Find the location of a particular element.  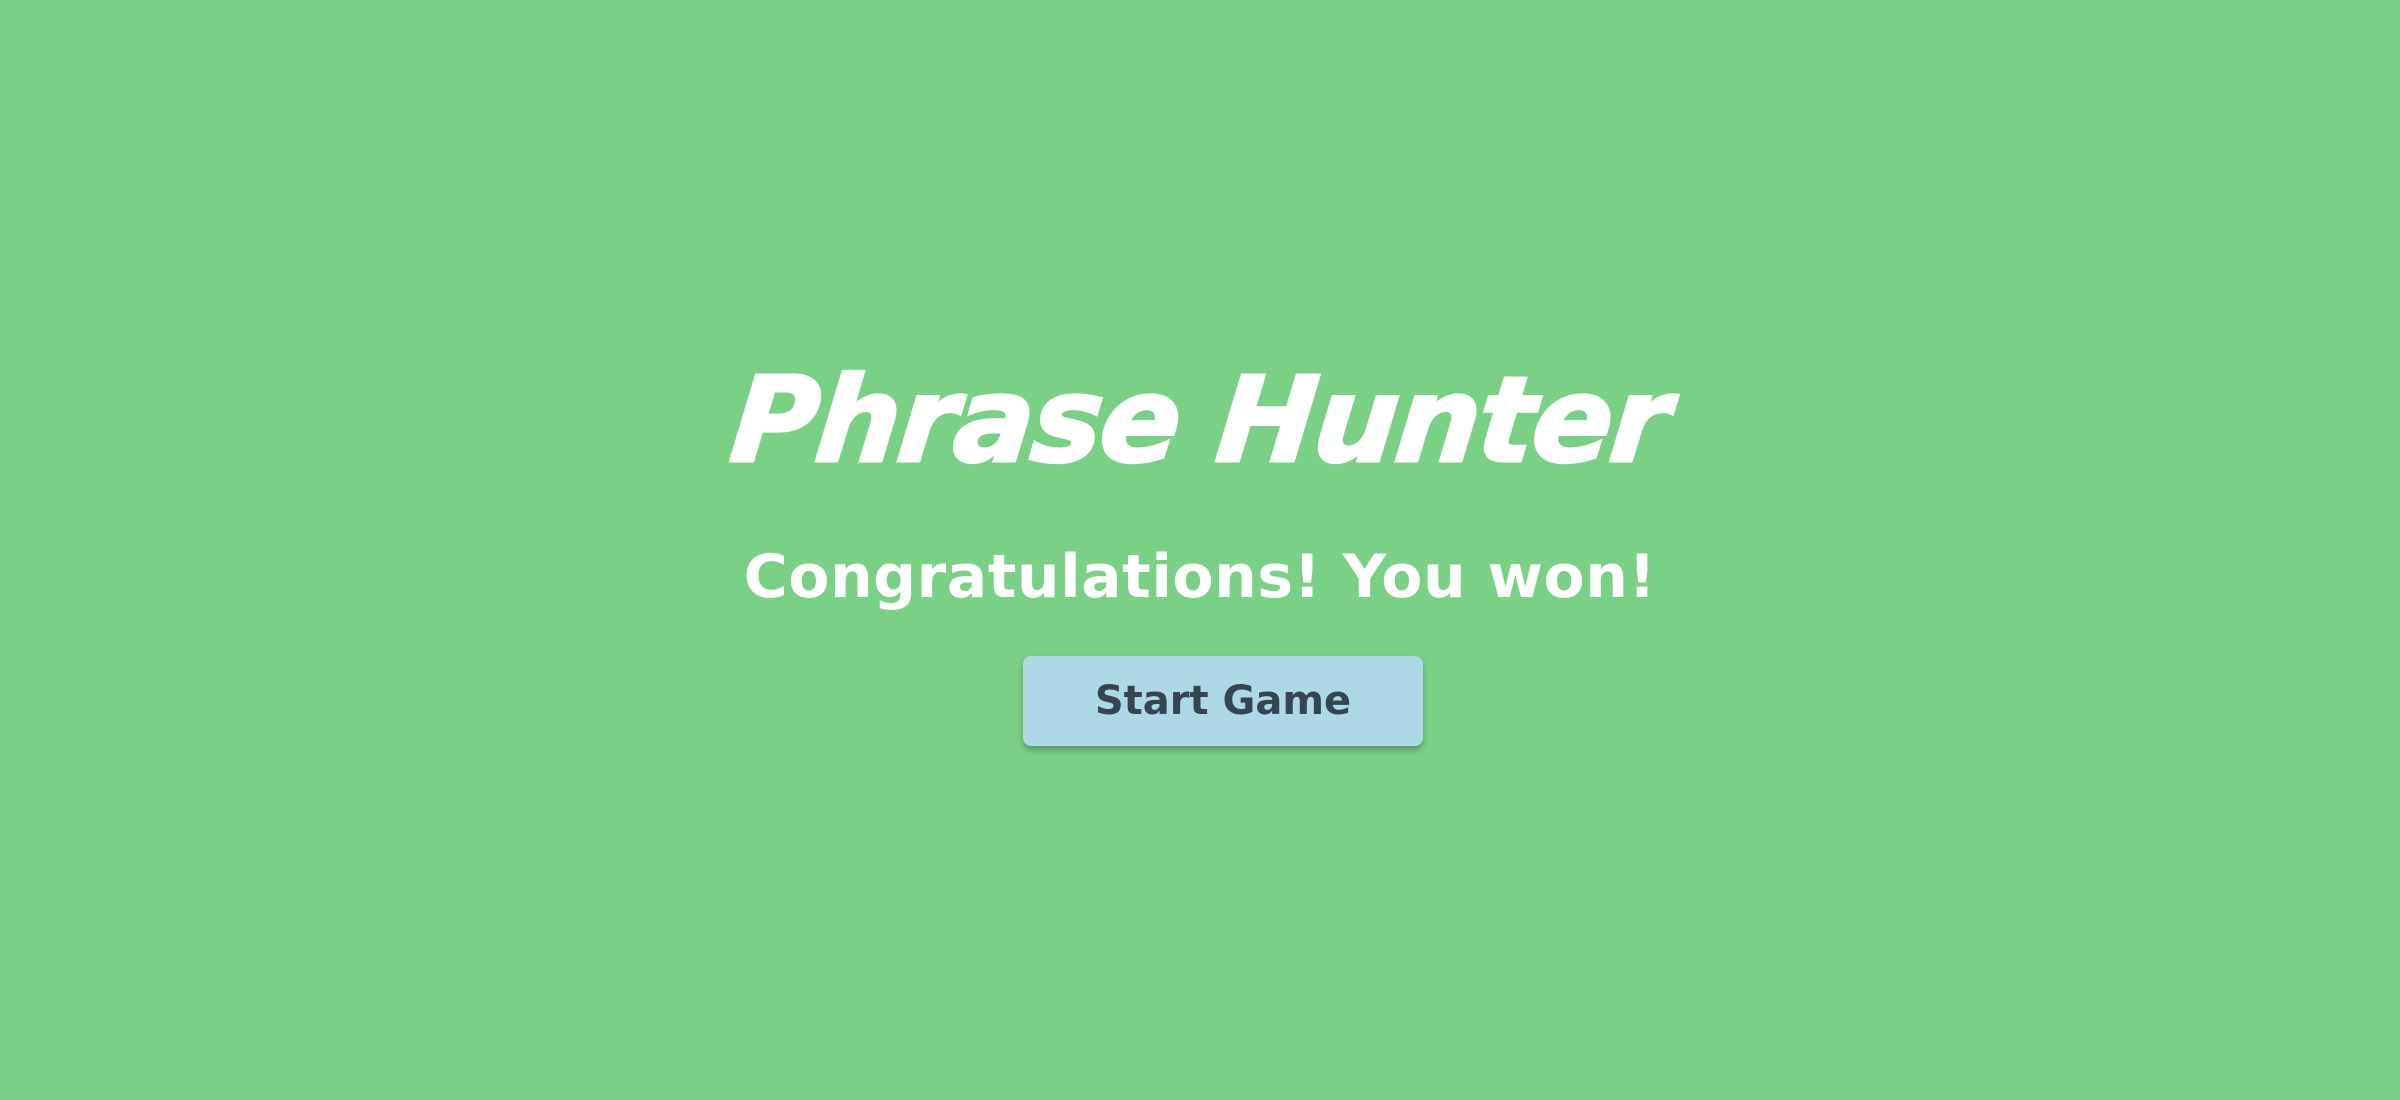

result-message: Congratulations! You won! is located at coordinates (1200, 577).